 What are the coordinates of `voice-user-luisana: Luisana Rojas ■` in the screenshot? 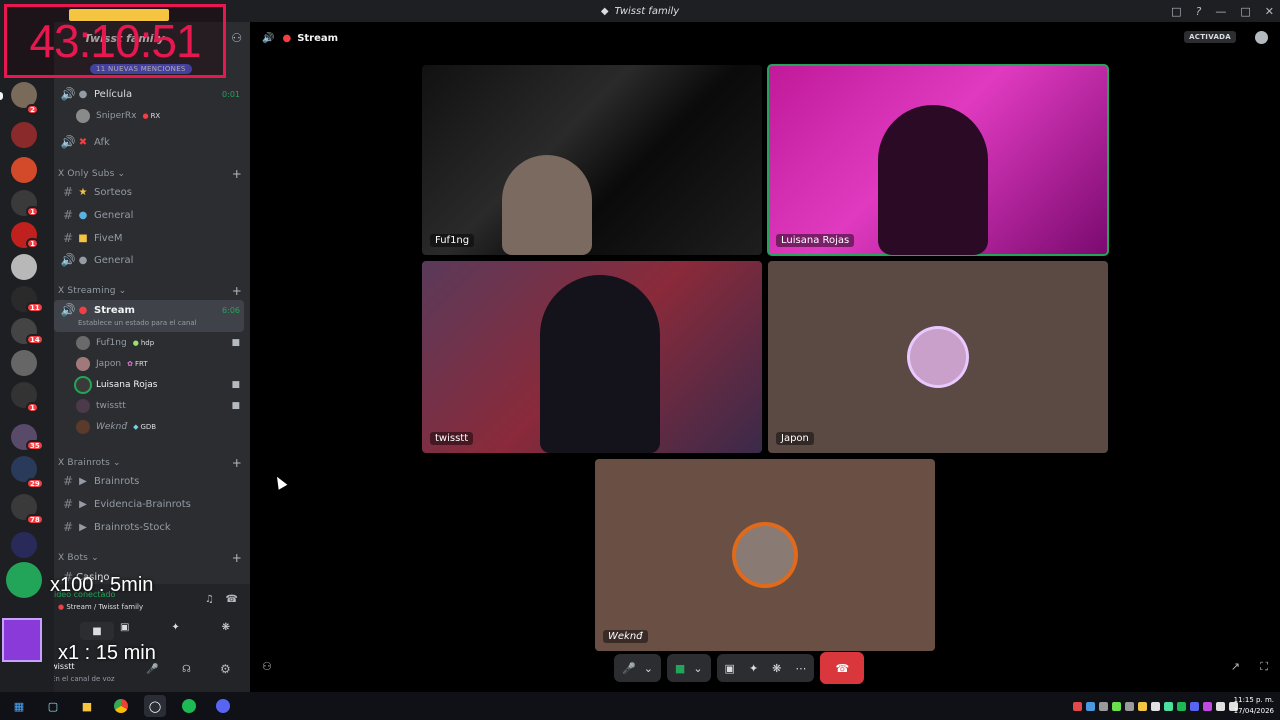 It's located at (161, 385).